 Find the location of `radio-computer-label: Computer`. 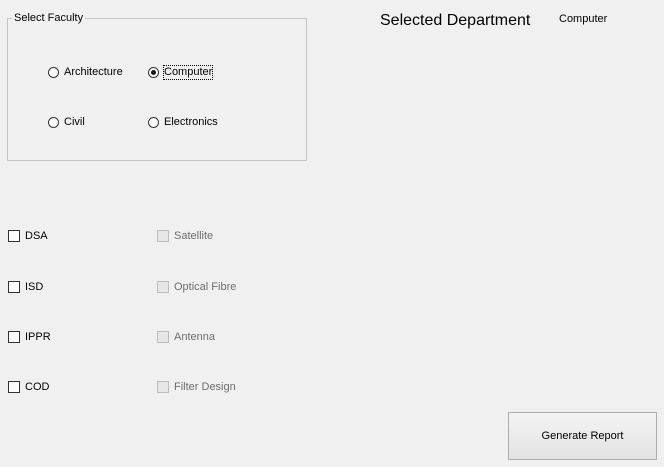

radio-computer-label: Computer is located at coordinates (188, 72).